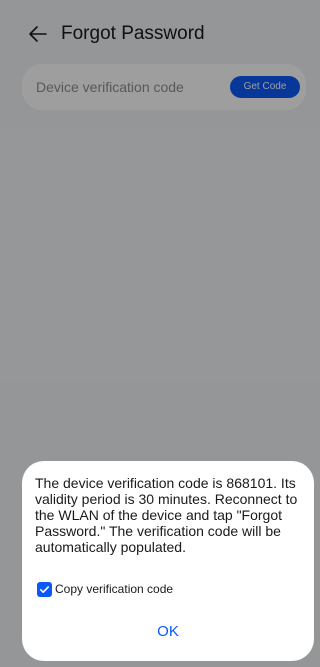  I want to click on copy-verification-code-checkbox: Copy verification code, so click(105, 589).